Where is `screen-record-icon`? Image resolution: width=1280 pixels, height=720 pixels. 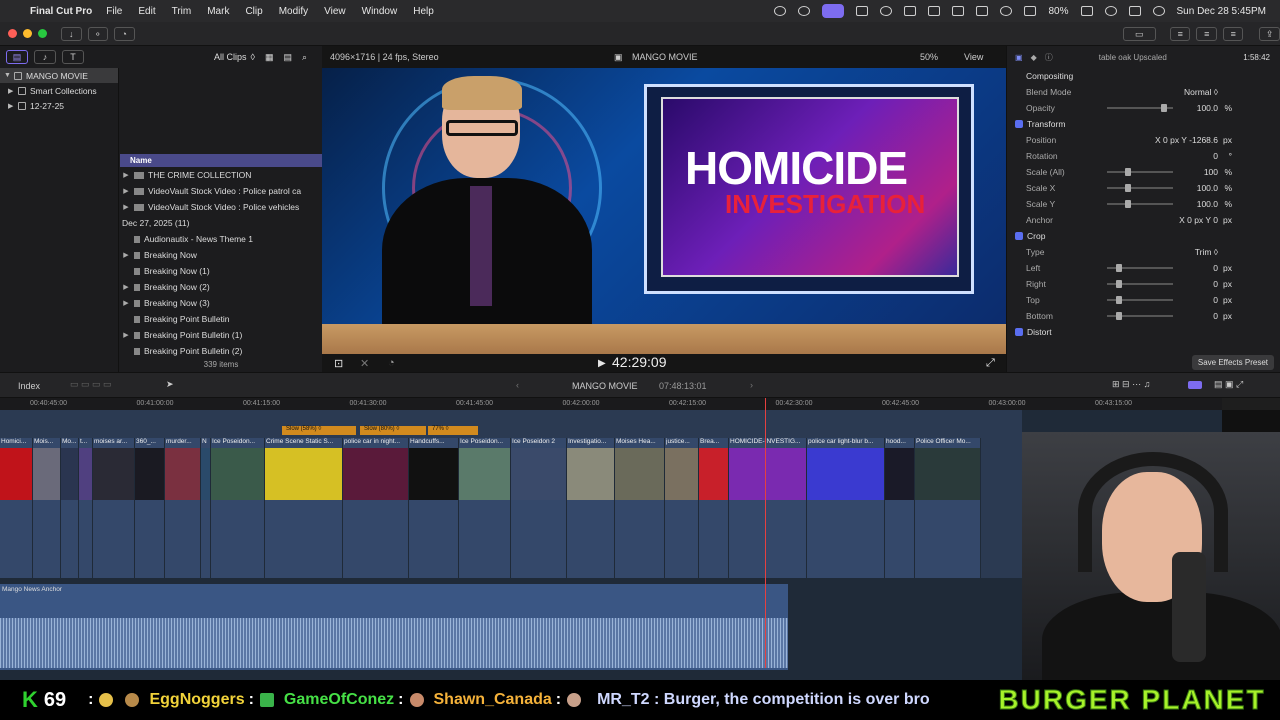 screen-record-icon is located at coordinates (833, 11).